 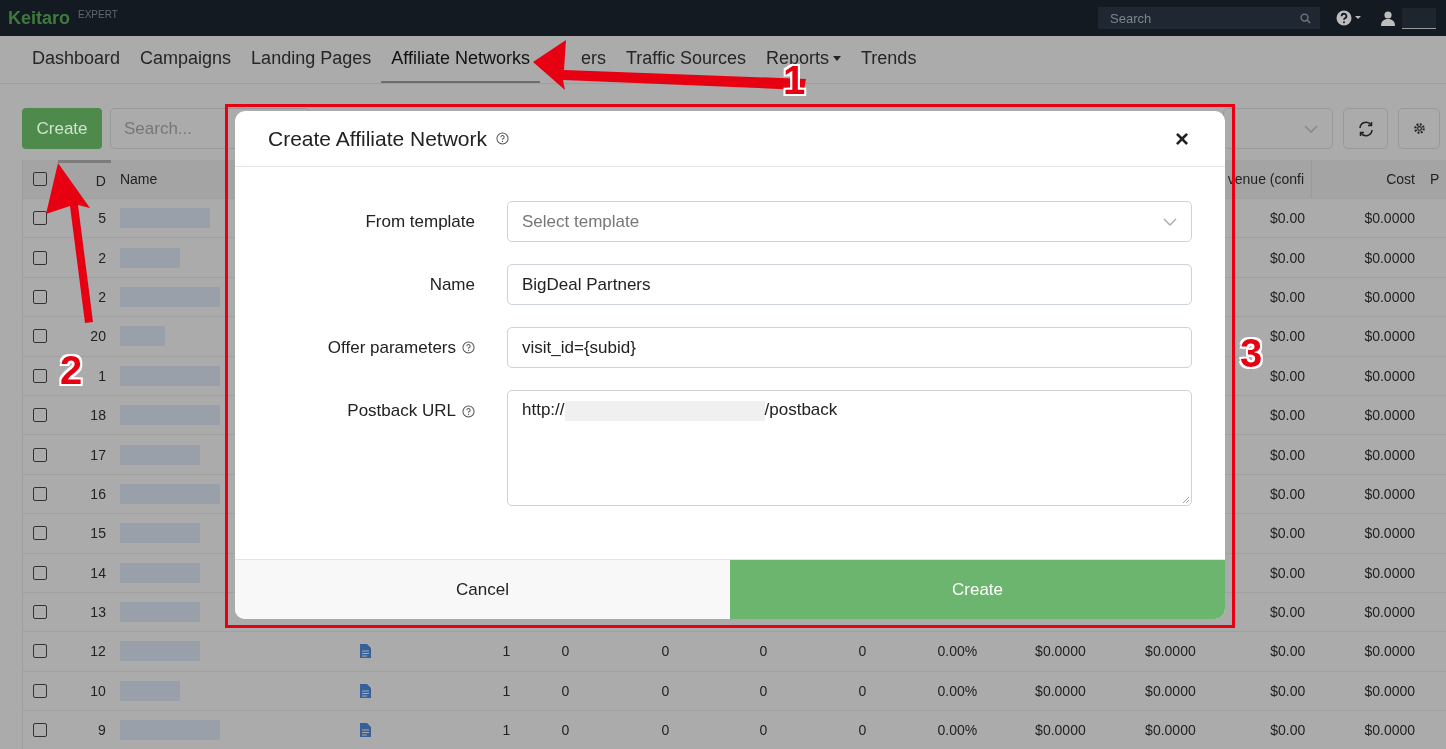 What do you see at coordinates (102, 218) in the screenshot?
I see `table-cell: 5` at bounding box center [102, 218].